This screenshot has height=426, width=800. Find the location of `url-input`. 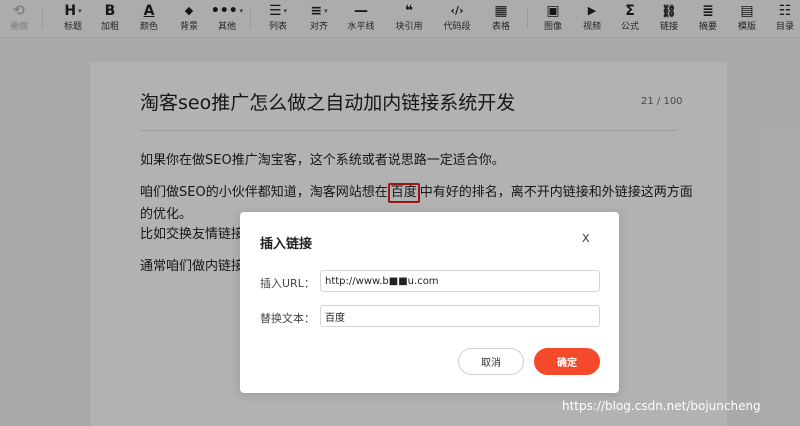

url-input is located at coordinates (460, 281).